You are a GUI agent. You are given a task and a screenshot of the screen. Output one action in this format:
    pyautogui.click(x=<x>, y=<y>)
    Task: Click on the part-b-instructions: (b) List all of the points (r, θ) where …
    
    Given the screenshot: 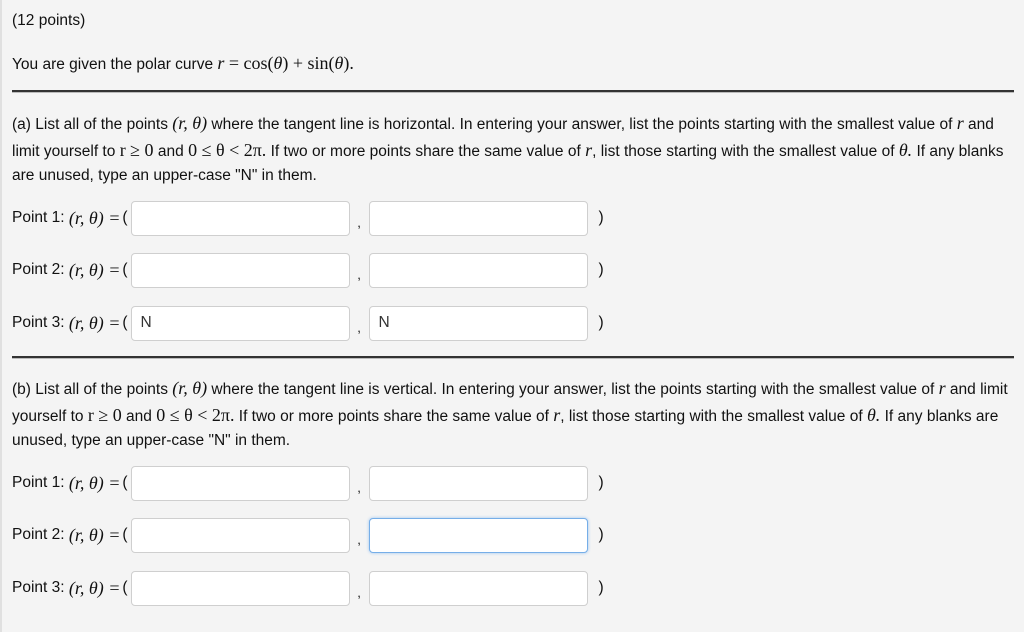 What is the action you would take?
    pyautogui.click(x=517, y=415)
    